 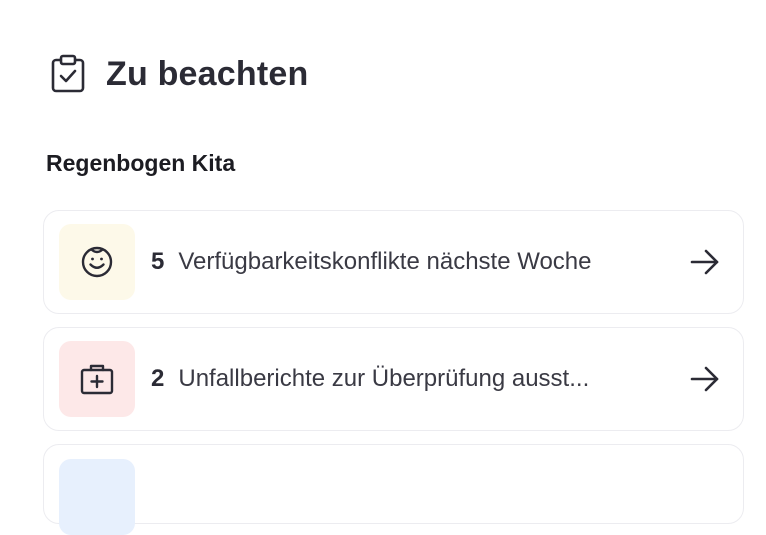 I want to click on smiley-face-icon, so click(x=97, y=262).